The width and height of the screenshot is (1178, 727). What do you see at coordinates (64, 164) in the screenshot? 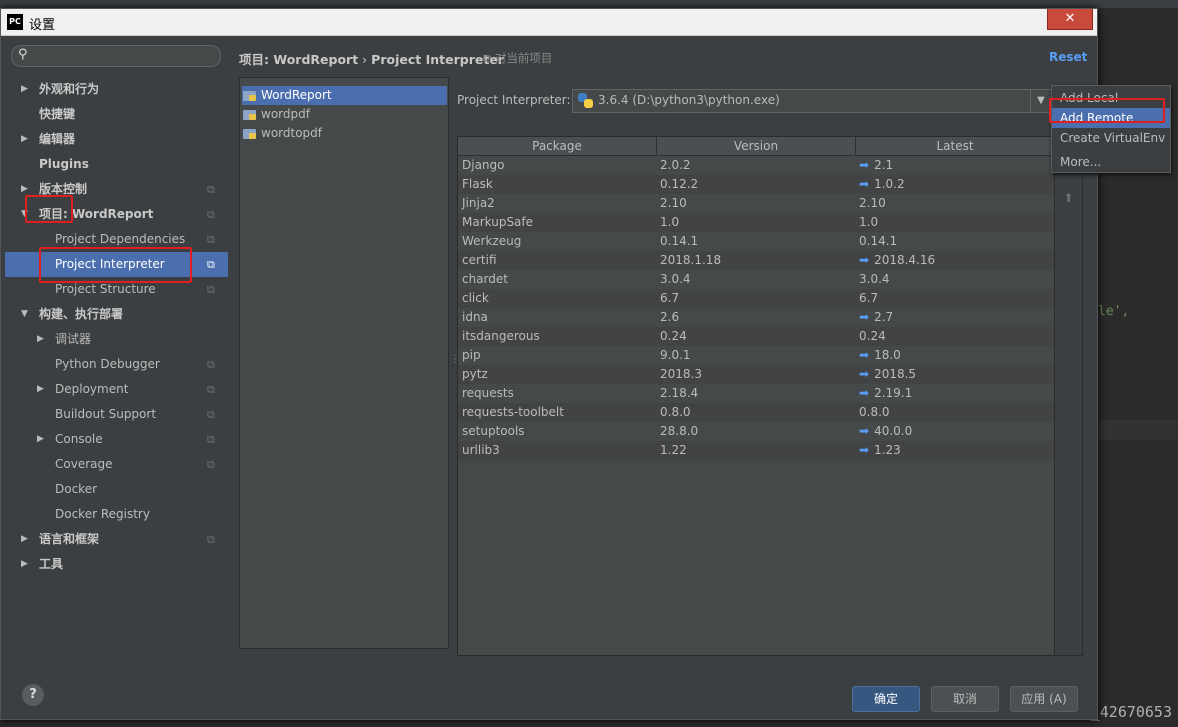
I see `tree-item-label: Plugins` at bounding box center [64, 164].